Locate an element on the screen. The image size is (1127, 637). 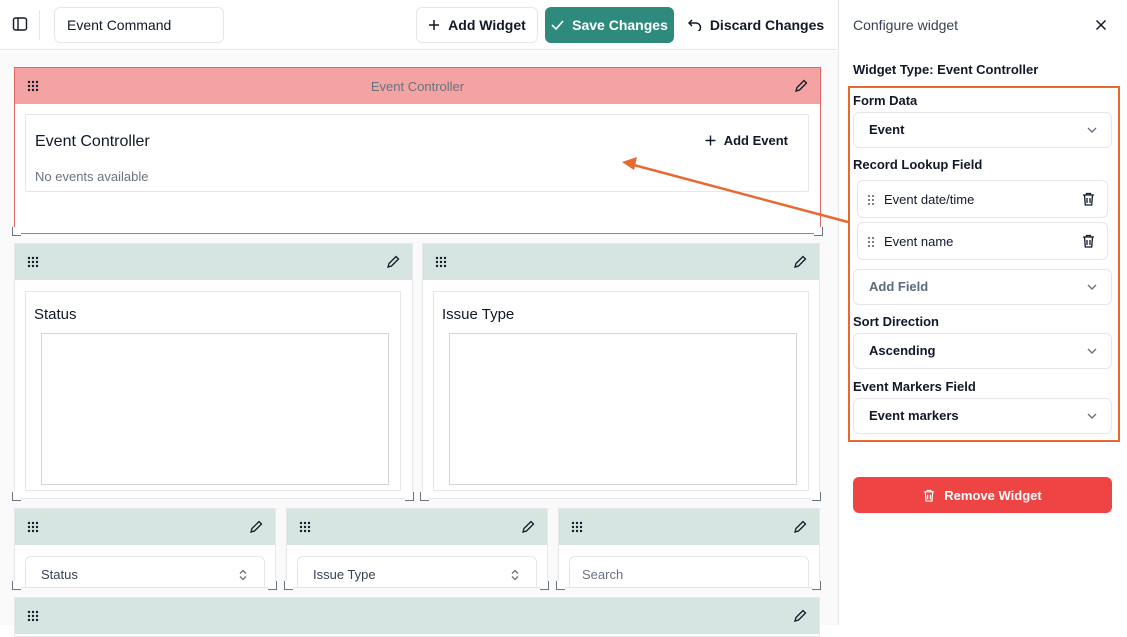
widget-type: Widget Type: Event Controller is located at coordinates (945, 69).